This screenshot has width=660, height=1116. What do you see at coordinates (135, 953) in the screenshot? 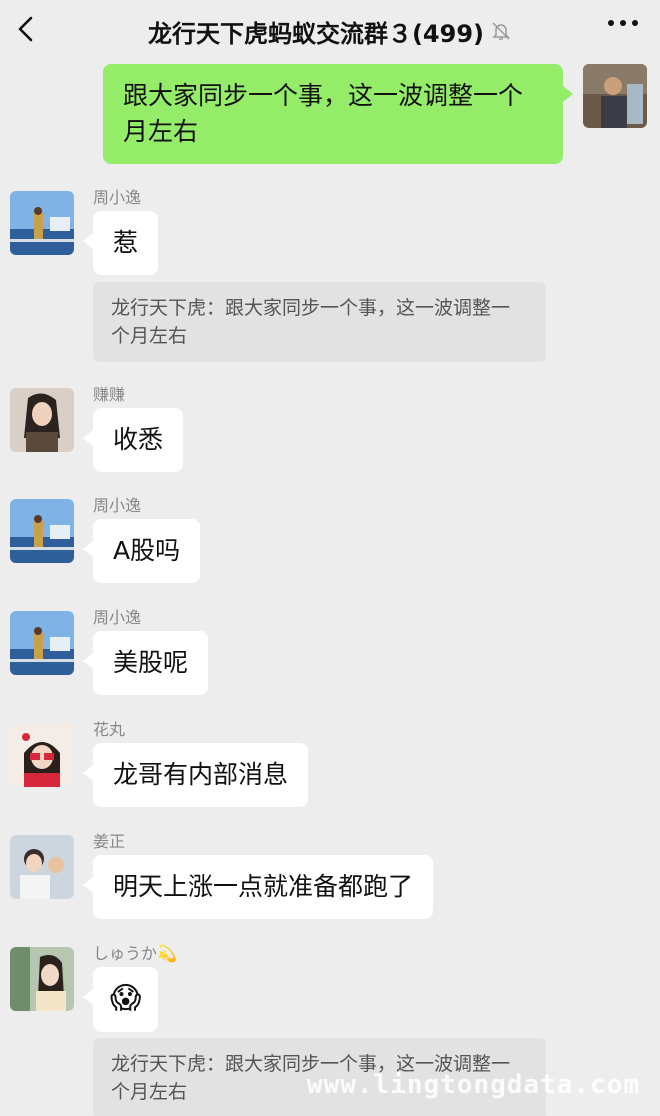
I see `sender-name: しゅうか💫` at bounding box center [135, 953].